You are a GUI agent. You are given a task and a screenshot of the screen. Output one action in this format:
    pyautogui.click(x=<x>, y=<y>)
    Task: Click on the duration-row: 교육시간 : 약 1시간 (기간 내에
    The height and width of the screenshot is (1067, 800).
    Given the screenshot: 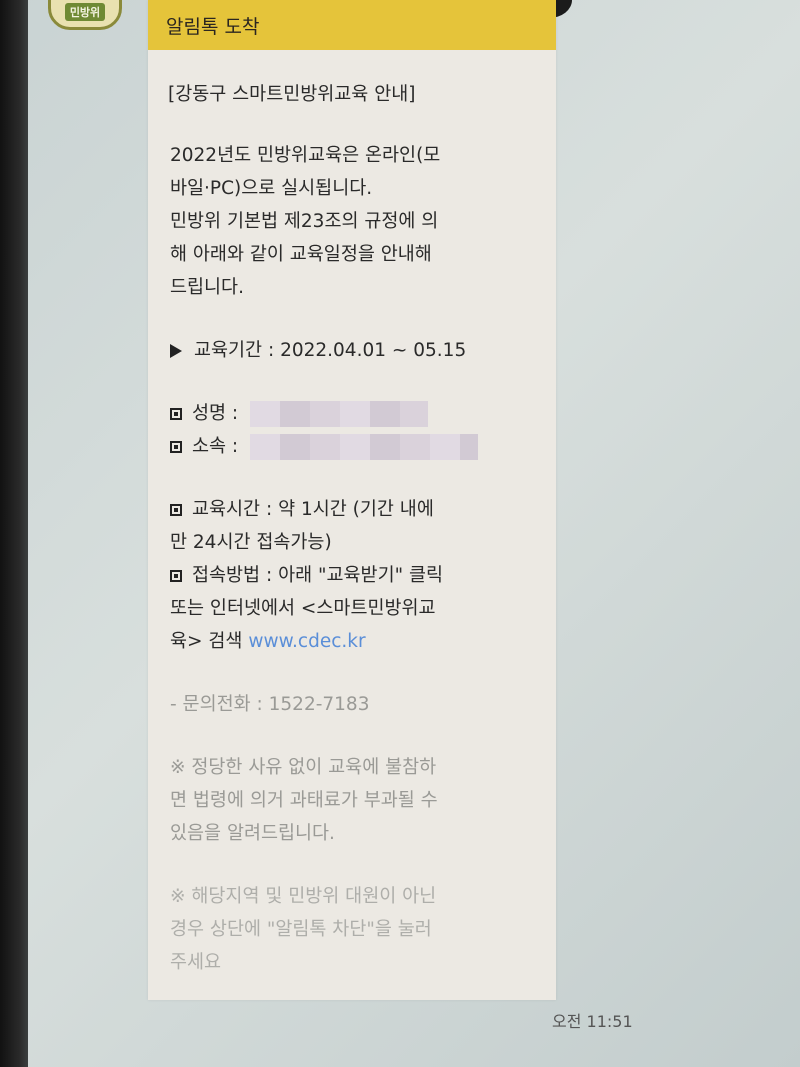 What is the action you would take?
    pyautogui.click(x=354, y=509)
    